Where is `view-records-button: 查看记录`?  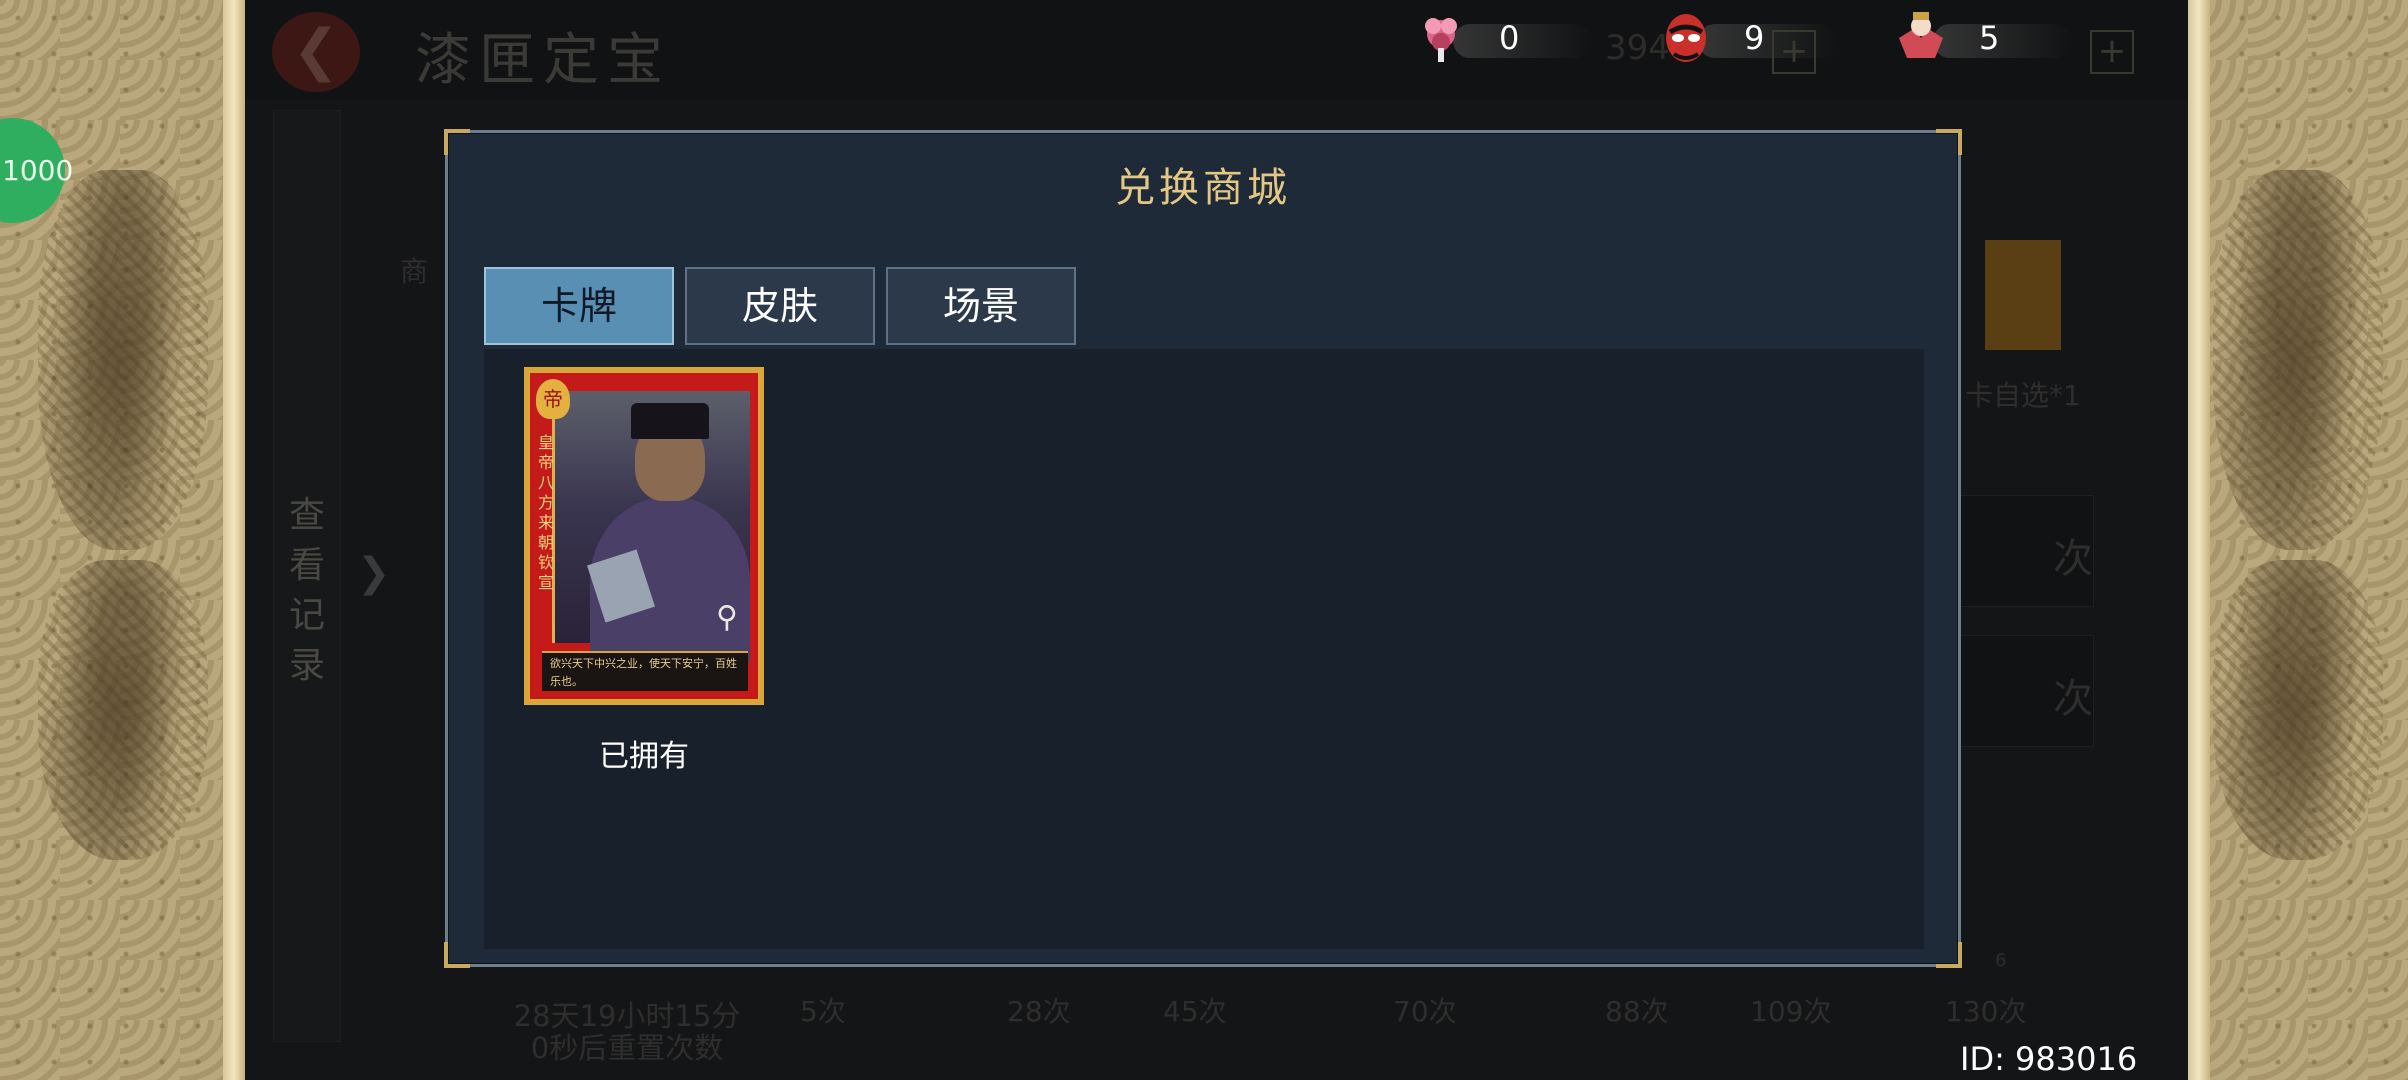
view-records-button: 查看记录 is located at coordinates (307, 576).